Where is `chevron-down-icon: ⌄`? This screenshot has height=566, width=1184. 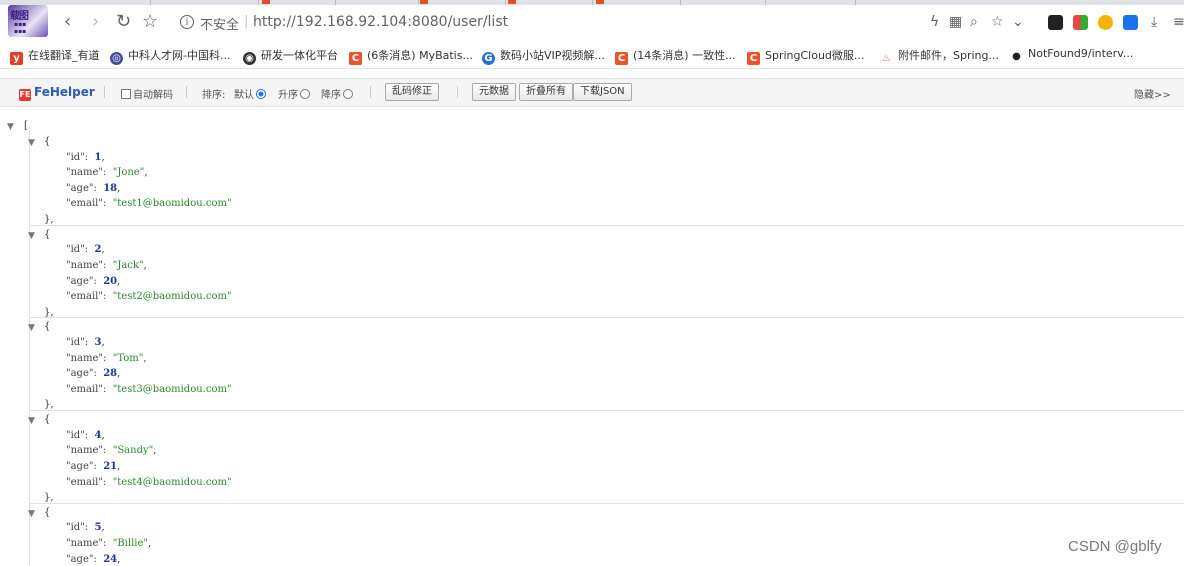
chevron-down-icon: ⌄ is located at coordinates (1018, 22).